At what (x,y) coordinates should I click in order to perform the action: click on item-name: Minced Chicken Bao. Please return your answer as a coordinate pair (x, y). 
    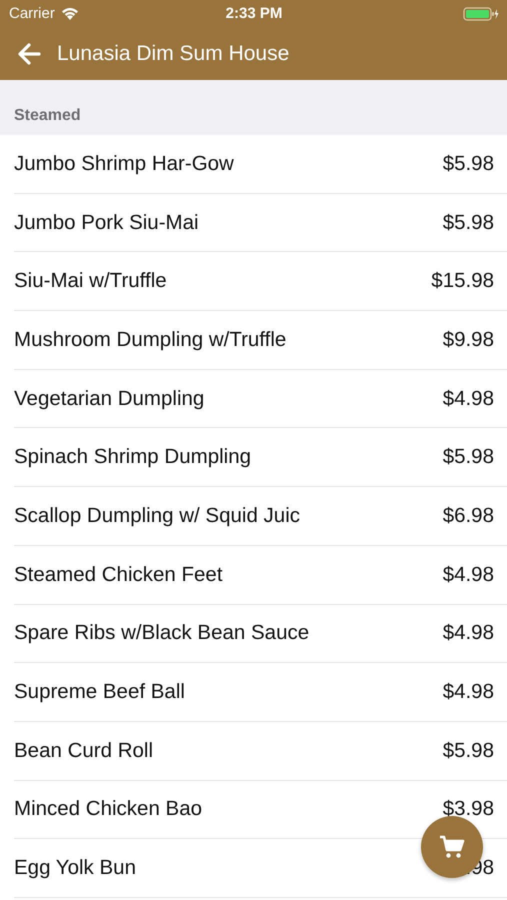
    Looking at the image, I should click on (108, 809).